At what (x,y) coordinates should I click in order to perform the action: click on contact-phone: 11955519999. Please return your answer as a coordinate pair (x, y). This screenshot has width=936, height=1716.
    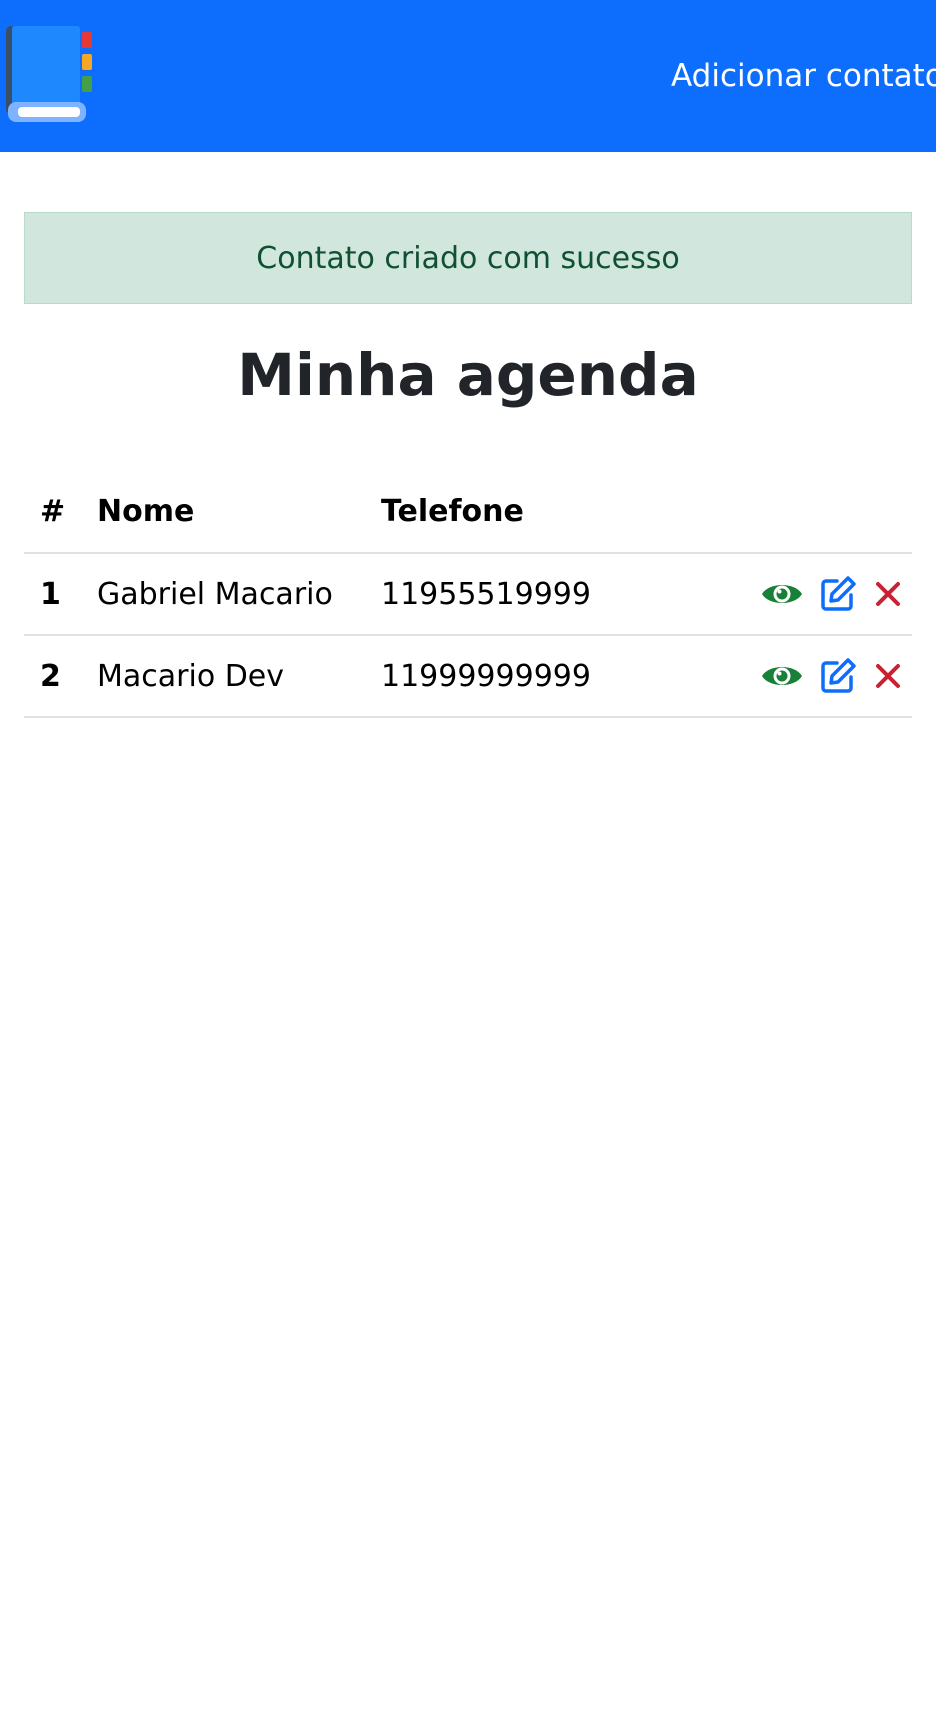
    Looking at the image, I should click on (561, 594).